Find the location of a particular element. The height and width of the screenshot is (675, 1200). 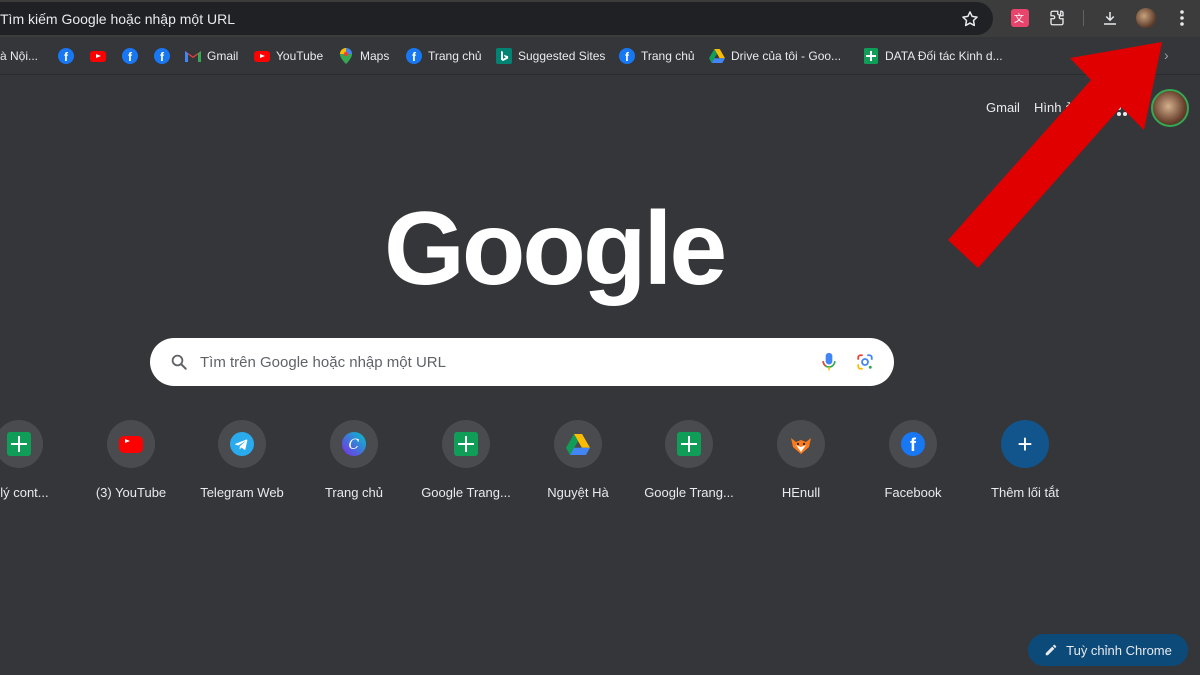

google-lens-icon is located at coordinates (865, 362).